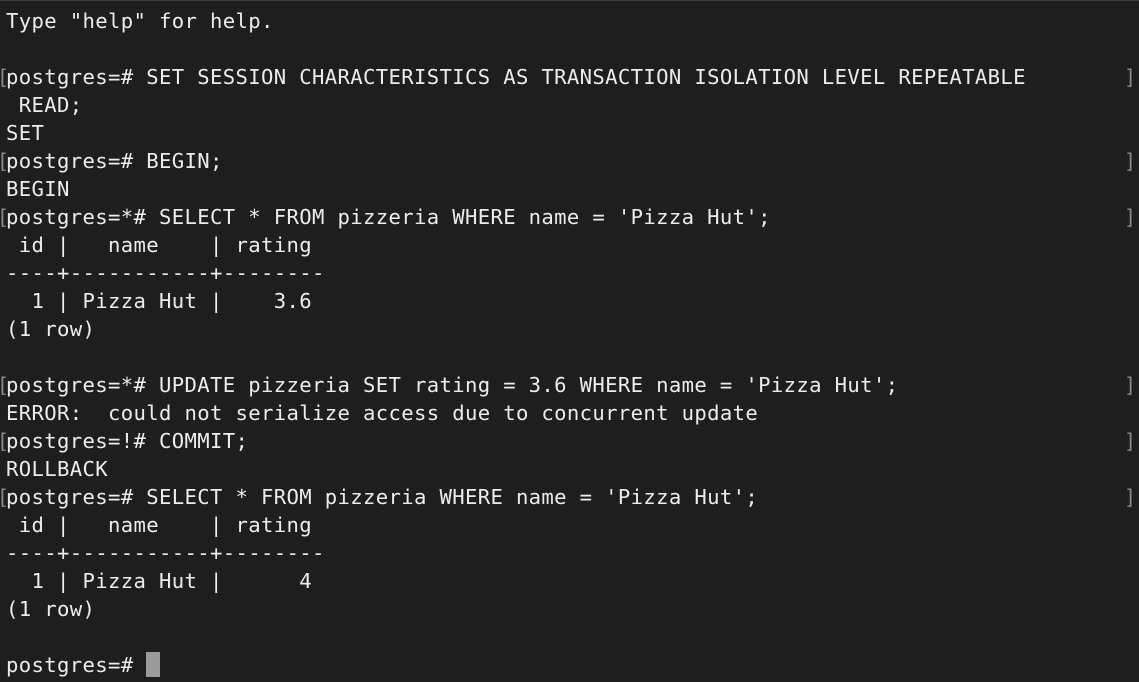  What do you see at coordinates (140, 21) in the screenshot?
I see `line-text: Type "help" for help.` at bounding box center [140, 21].